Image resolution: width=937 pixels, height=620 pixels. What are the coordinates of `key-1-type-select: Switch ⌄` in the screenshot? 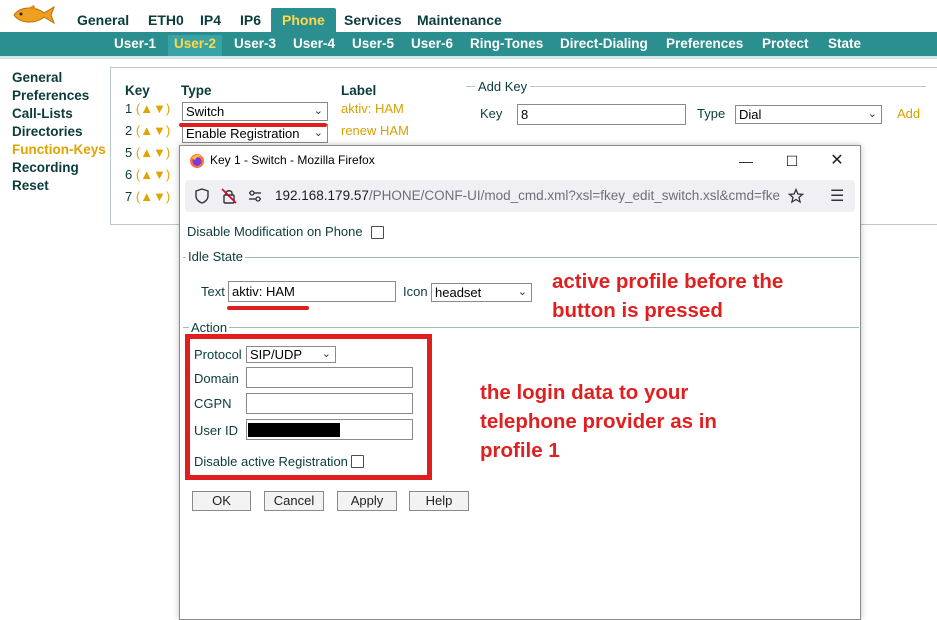 It's located at (255, 111).